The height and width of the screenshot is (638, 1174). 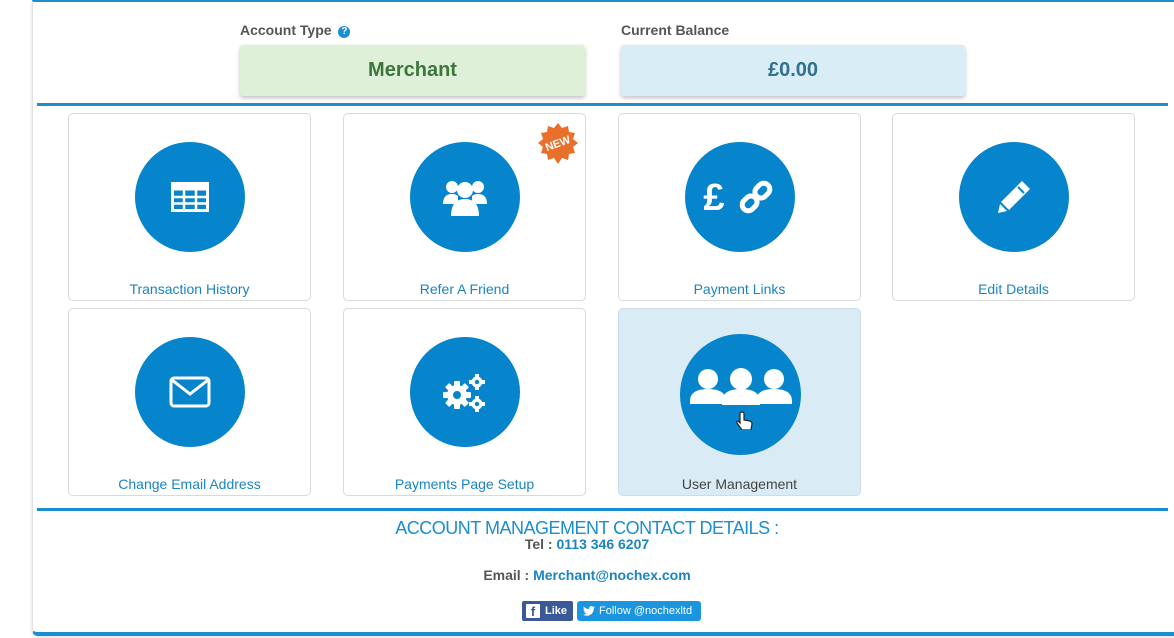 I want to click on current-balance-value: £0.00, so click(x=793, y=70).